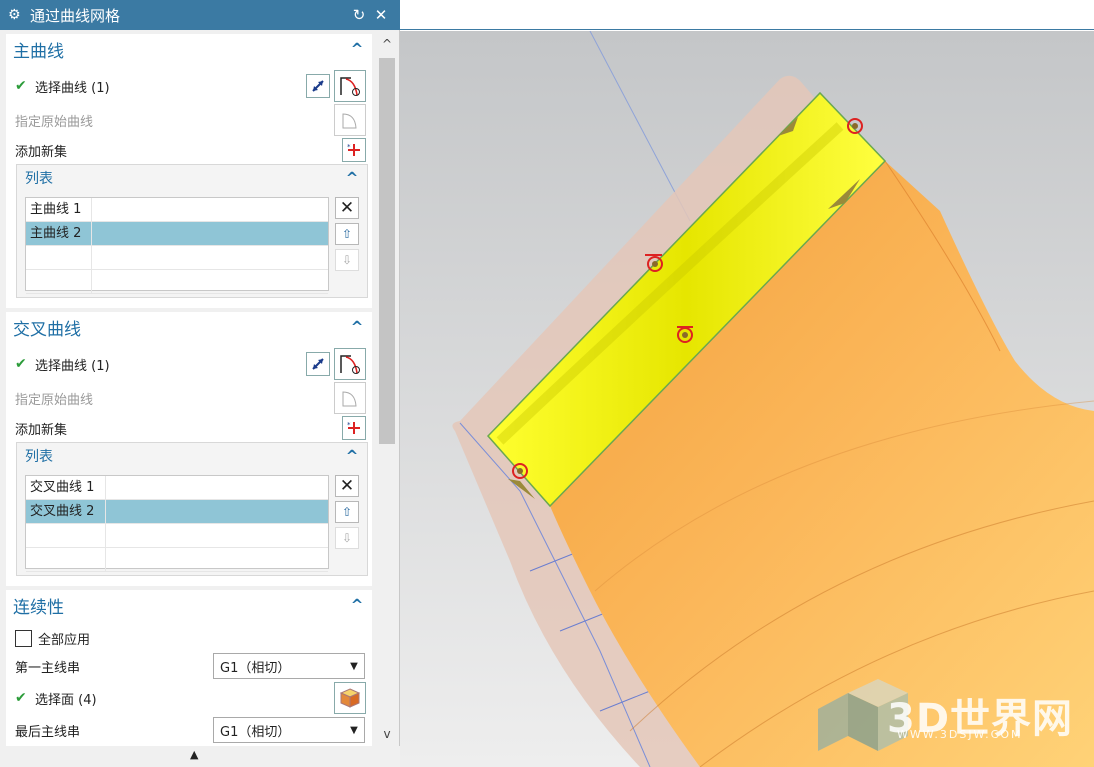 This screenshot has width=1094, height=767. Describe the element at coordinates (72, 366) in the screenshot. I see `select-curve-label: 选择曲线 (1)` at that location.